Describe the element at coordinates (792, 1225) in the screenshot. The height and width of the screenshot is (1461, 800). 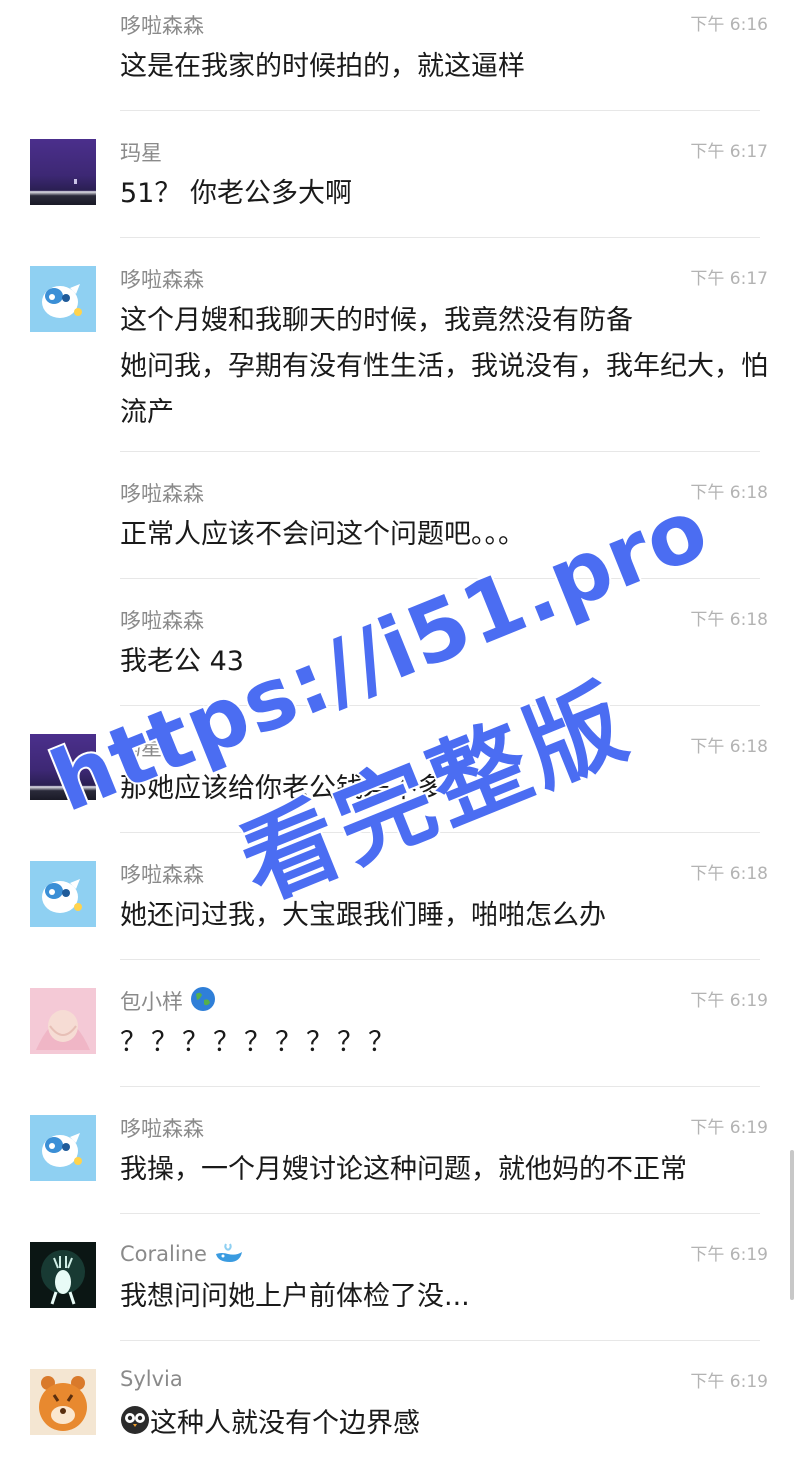
I see `scrollbar` at that location.